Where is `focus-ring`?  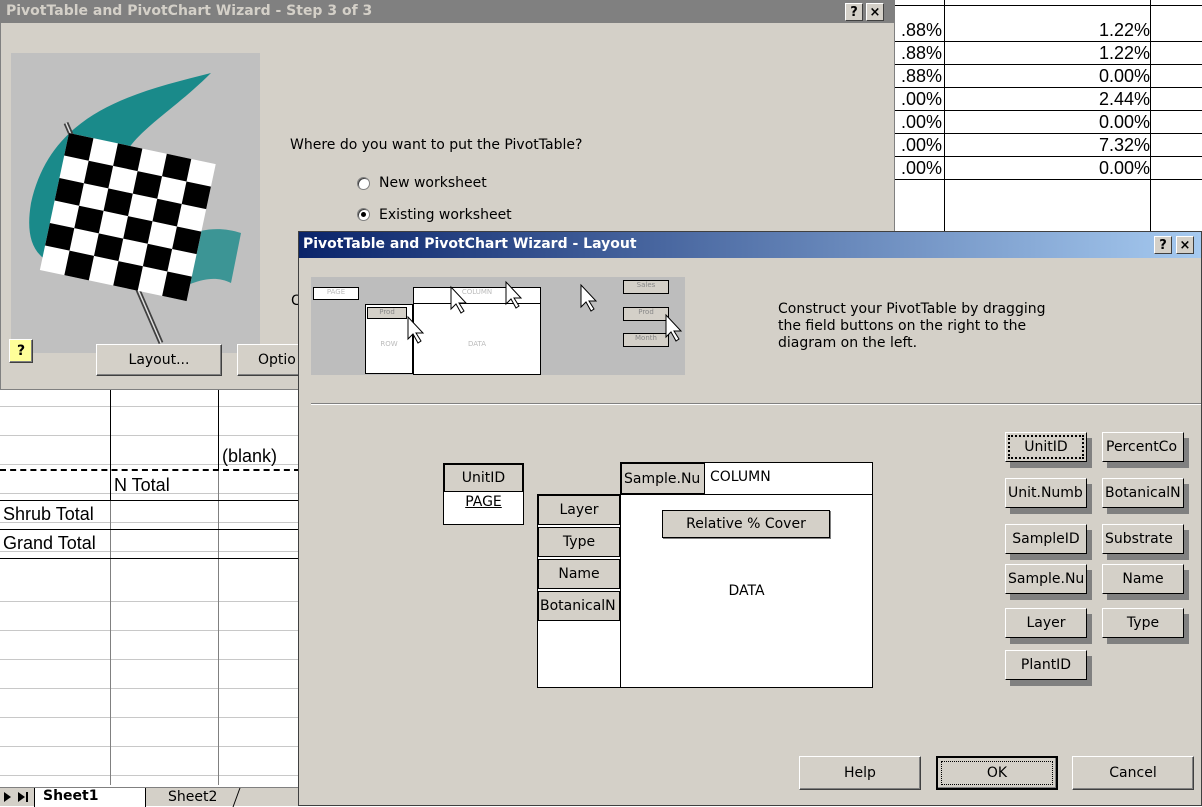
focus-ring is located at coordinates (997, 773).